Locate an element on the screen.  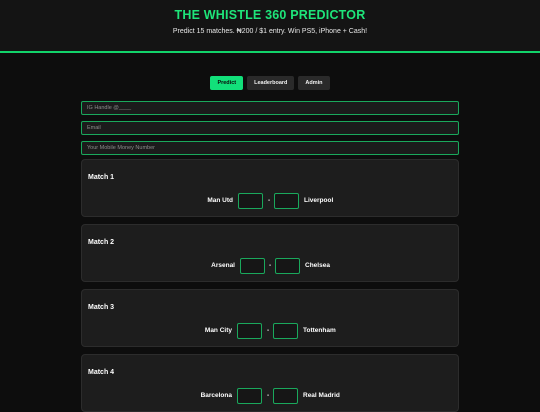
match-title: Match 4 is located at coordinates (101, 372).